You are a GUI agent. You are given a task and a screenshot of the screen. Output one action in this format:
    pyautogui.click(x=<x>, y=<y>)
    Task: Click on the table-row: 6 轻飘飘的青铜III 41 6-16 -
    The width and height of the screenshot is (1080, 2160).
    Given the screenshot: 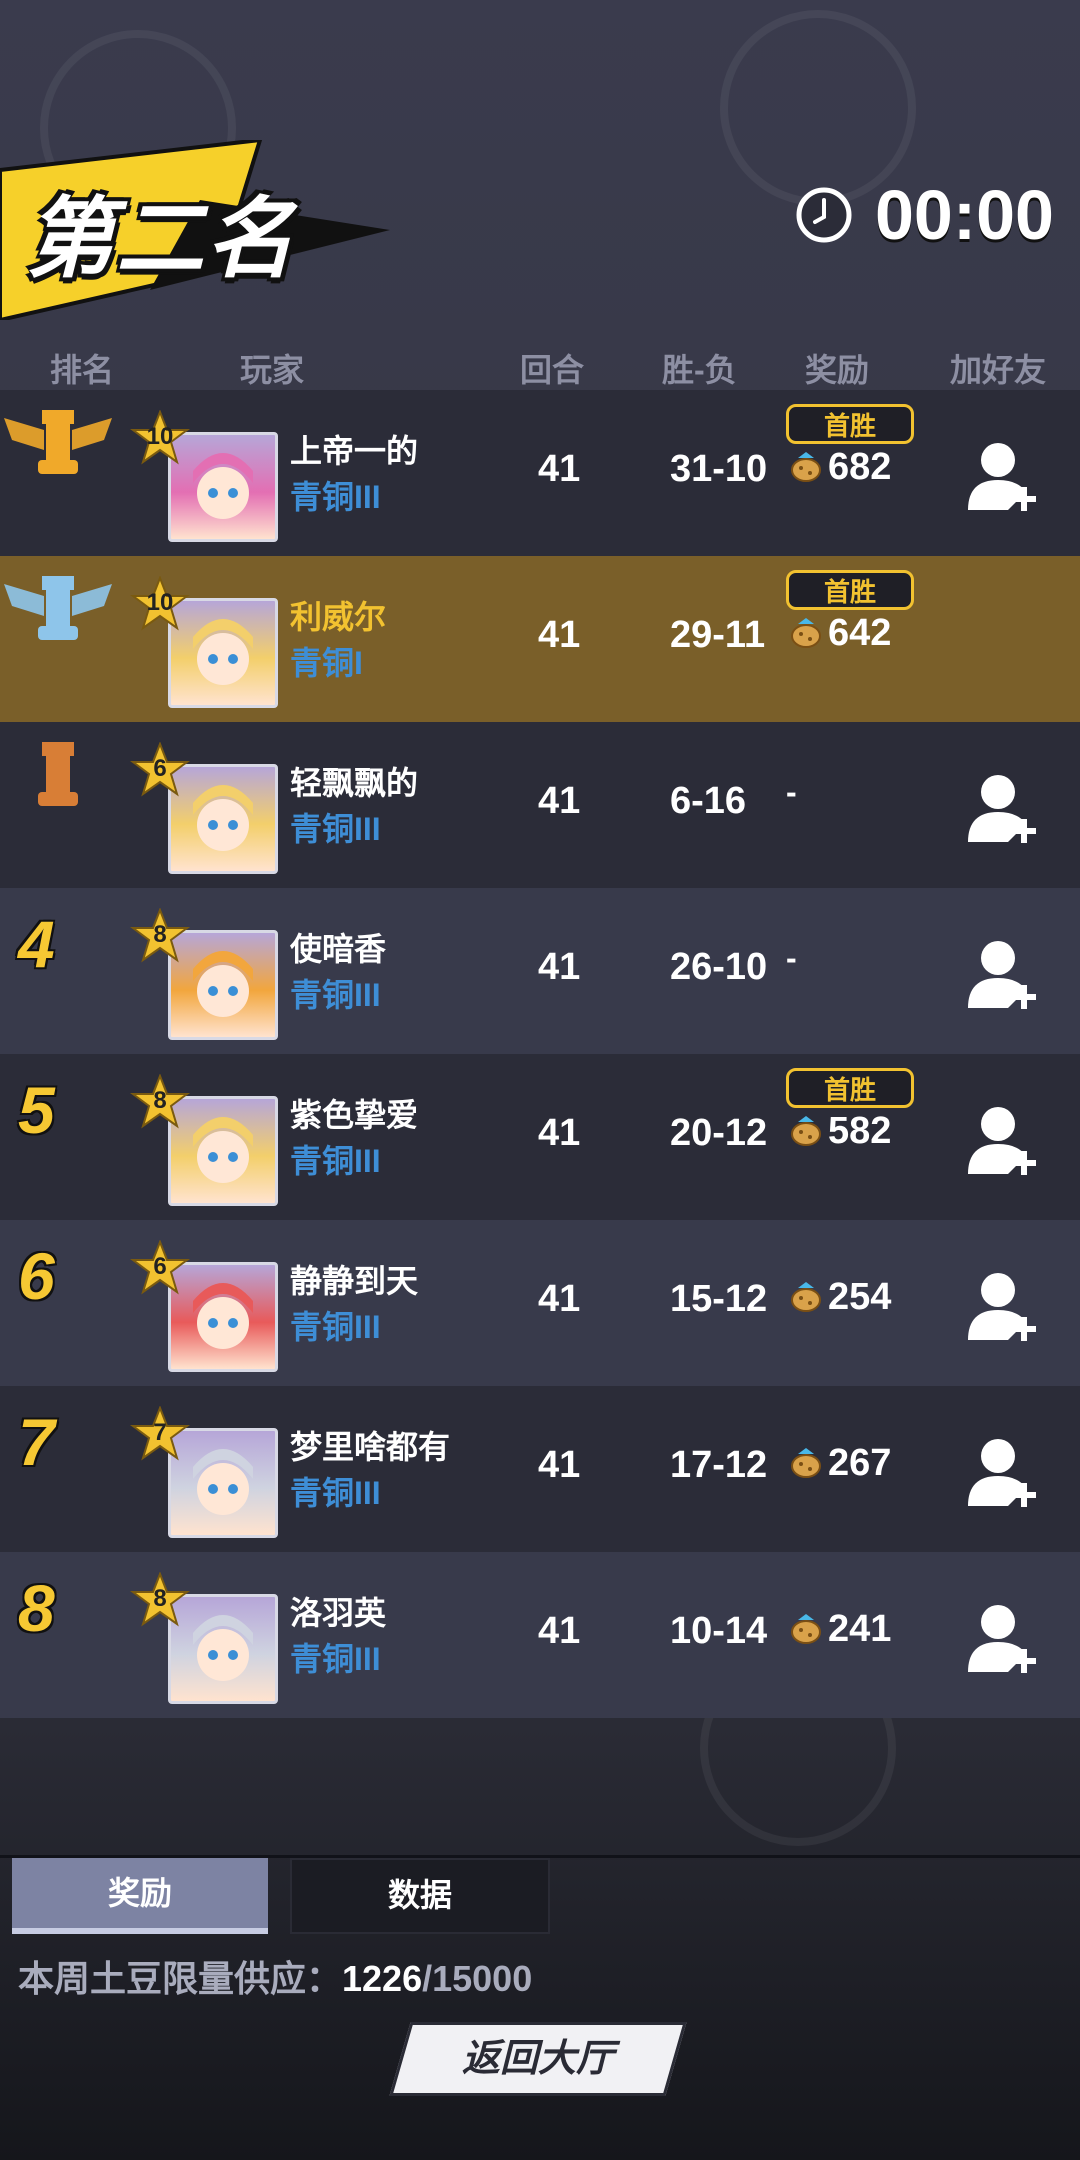 What is the action you would take?
    pyautogui.click(x=540, y=805)
    